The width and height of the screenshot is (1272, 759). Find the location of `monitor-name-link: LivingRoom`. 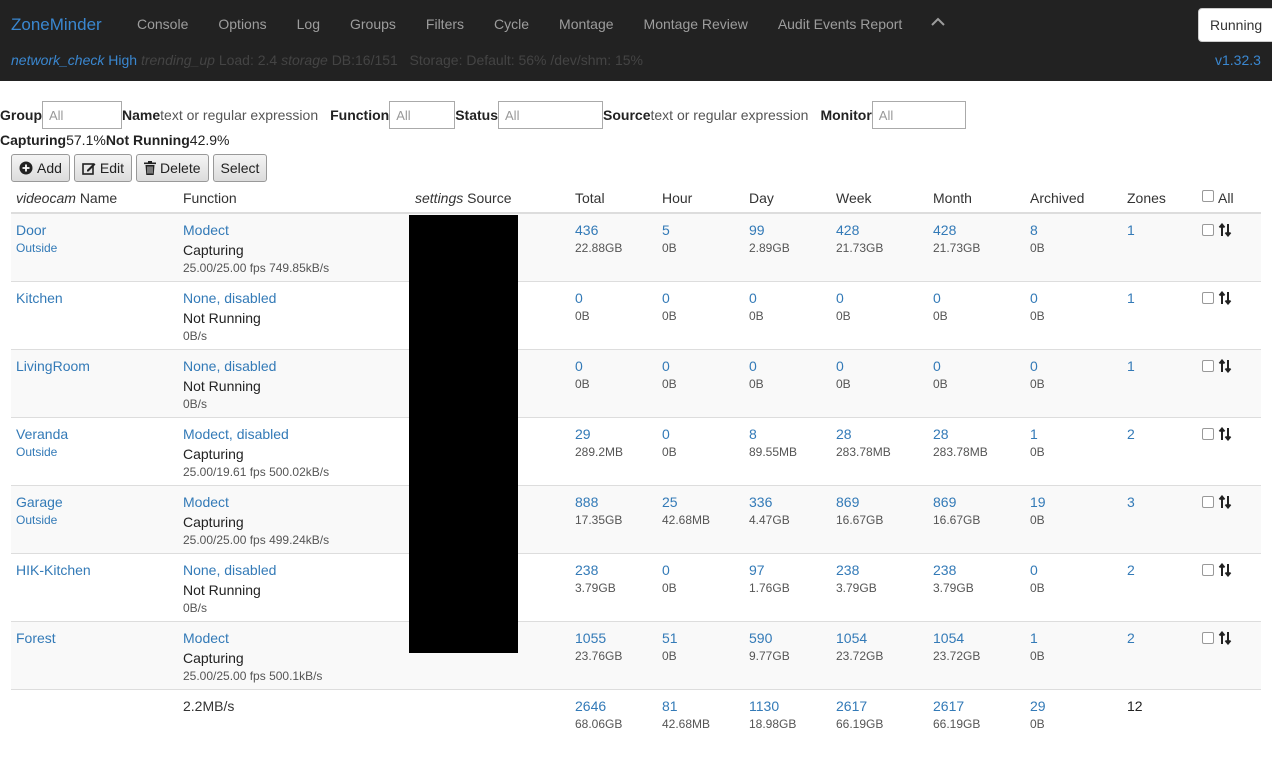

monitor-name-link: LivingRoom is located at coordinates (53, 366).